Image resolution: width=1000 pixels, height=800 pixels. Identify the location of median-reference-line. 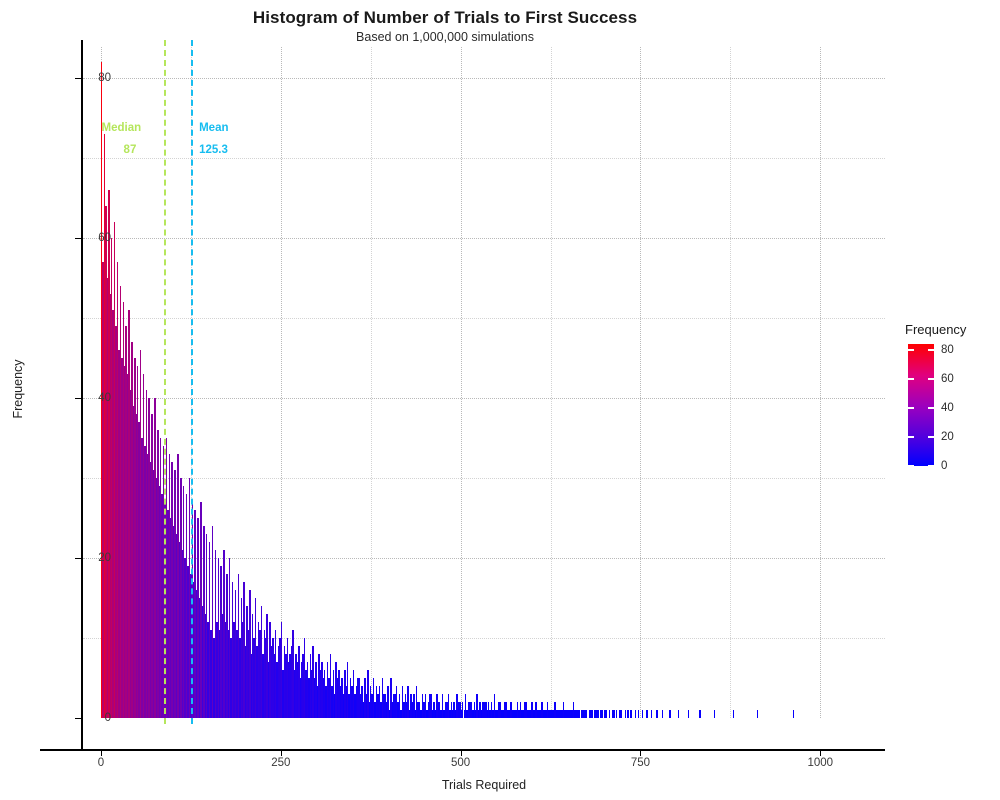
(164, 382).